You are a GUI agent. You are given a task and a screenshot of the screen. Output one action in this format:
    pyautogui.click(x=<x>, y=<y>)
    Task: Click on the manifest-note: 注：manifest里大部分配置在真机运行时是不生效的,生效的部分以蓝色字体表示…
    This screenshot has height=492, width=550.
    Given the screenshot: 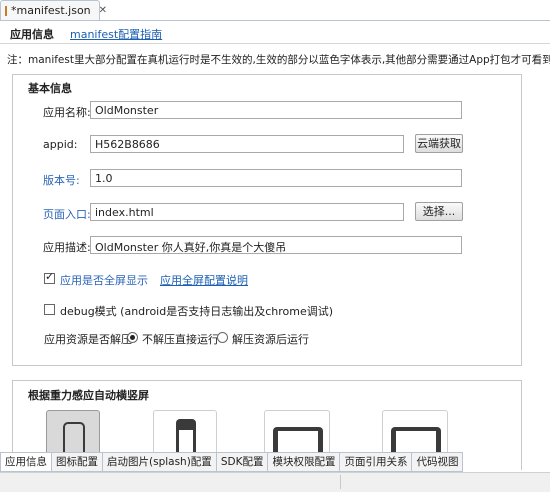 What is the action you would take?
    pyautogui.click(x=278, y=60)
    